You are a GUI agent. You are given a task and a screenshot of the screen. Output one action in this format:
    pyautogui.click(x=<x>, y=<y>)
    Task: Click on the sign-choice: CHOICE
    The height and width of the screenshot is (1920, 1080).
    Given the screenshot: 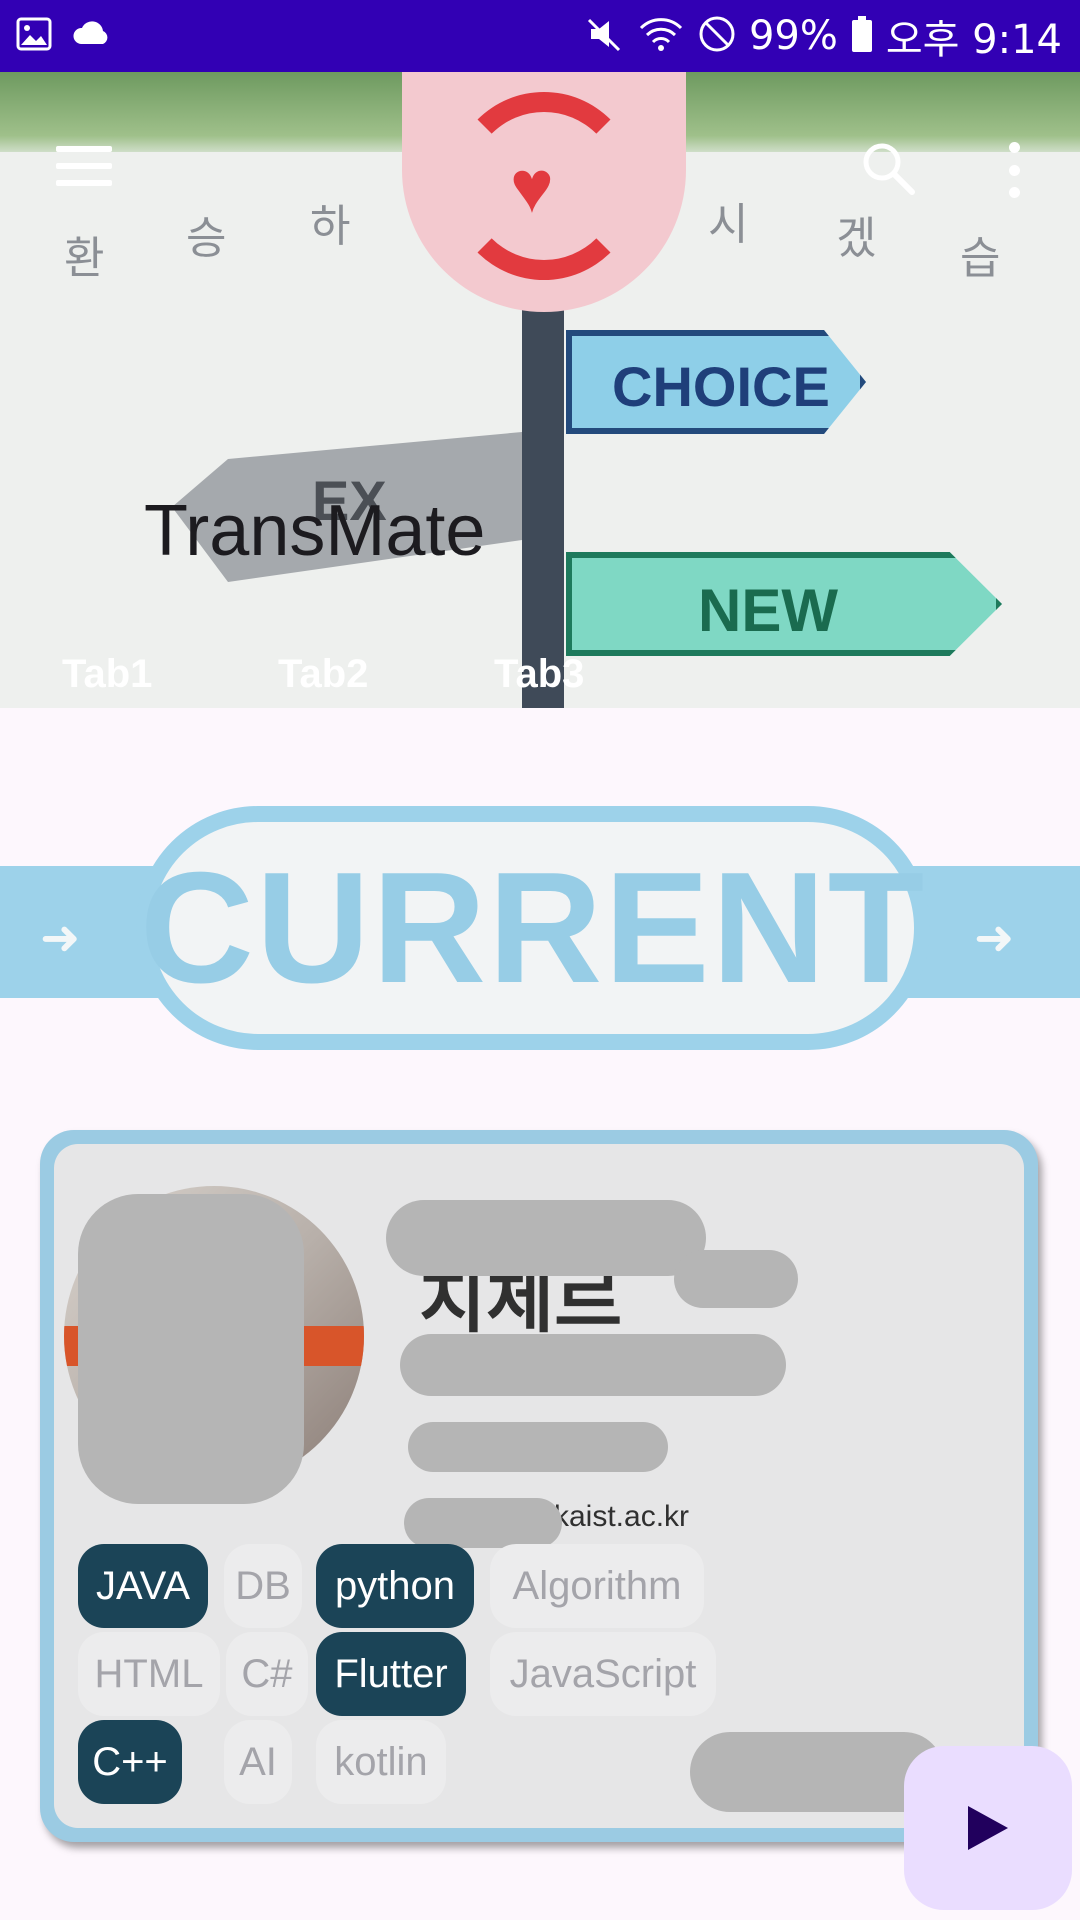 What is the action you would take?
    pyautogui.click(x=716, y=382)
    